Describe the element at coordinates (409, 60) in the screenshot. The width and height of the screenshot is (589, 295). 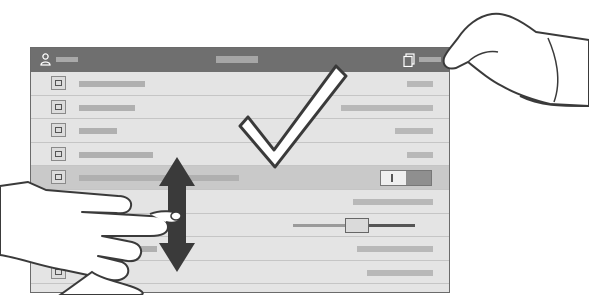
I see `copy-icon` at that location.